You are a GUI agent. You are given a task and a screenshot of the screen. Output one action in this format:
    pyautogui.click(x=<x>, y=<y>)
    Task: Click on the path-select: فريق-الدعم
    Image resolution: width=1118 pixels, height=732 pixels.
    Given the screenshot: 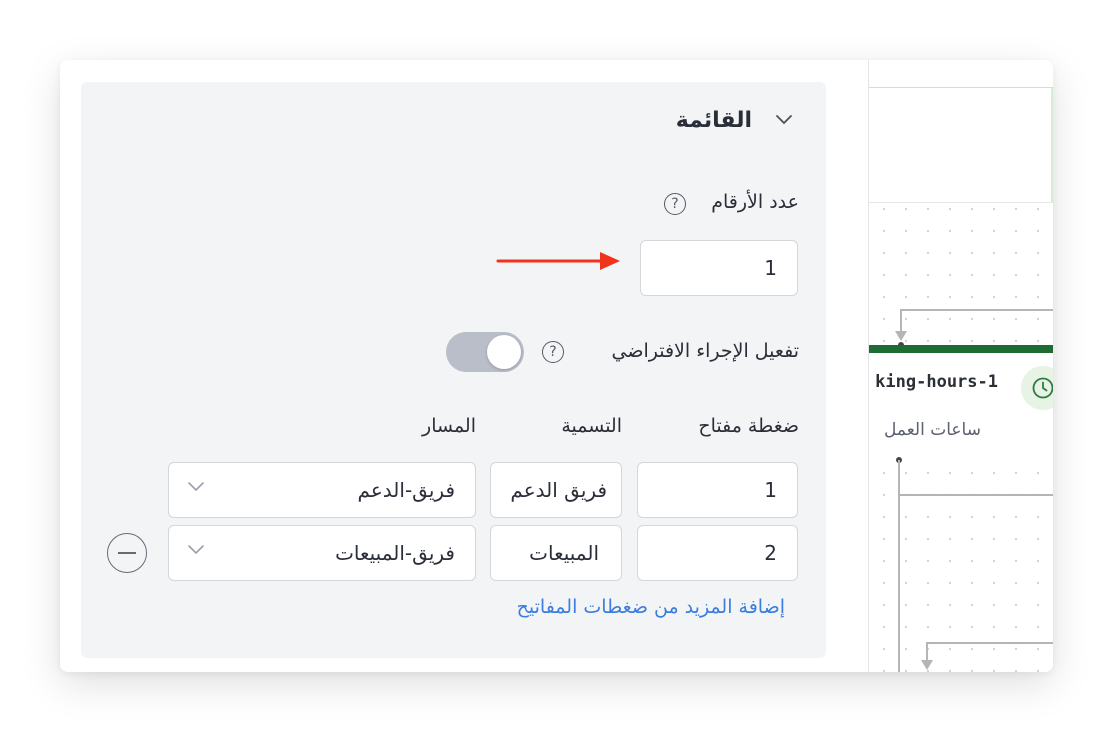 What is the action you would take?
    pyautogui.click(x=322, y=490)
    